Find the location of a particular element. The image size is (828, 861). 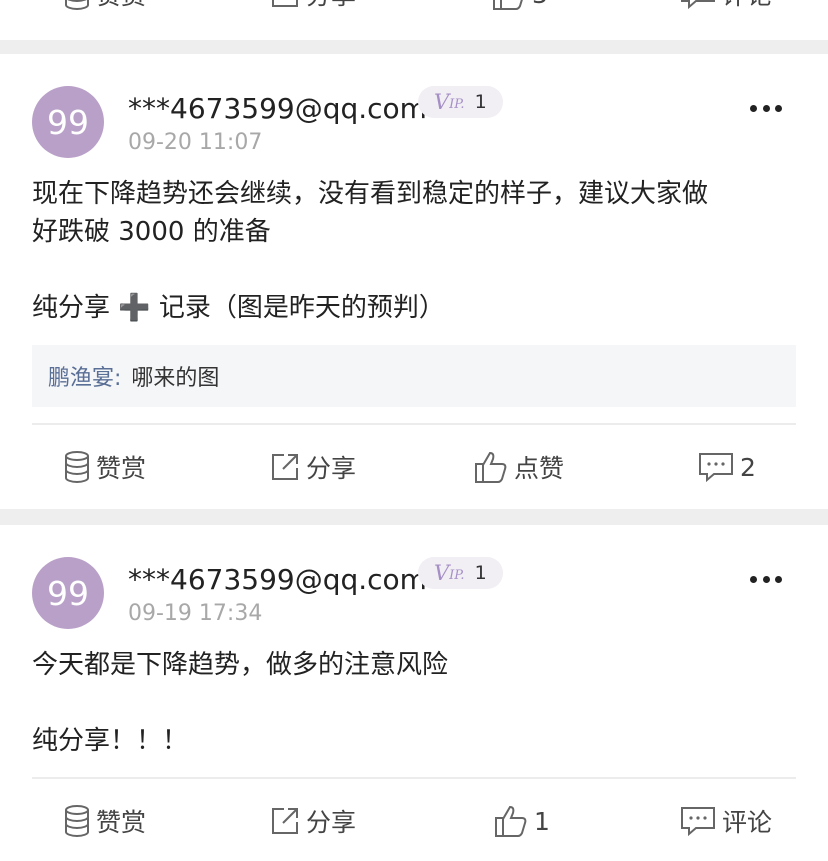

post-action-bar: 赞赏 分享 1 评论 is located at coordinates (414, 821).